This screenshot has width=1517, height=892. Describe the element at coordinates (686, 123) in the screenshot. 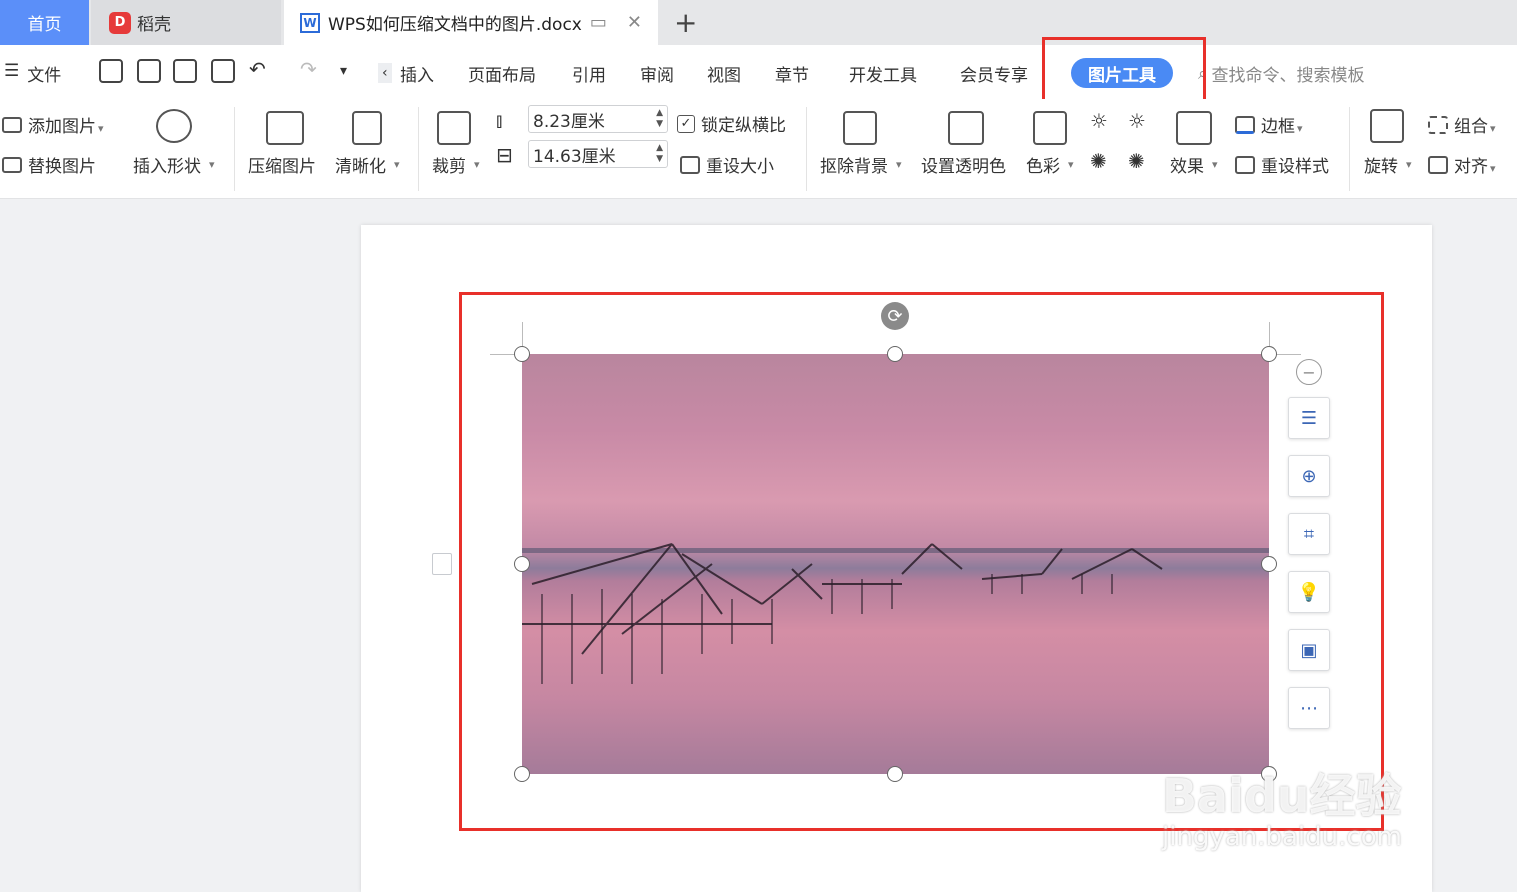

I see `checkmark-icon: ✓` at that location.